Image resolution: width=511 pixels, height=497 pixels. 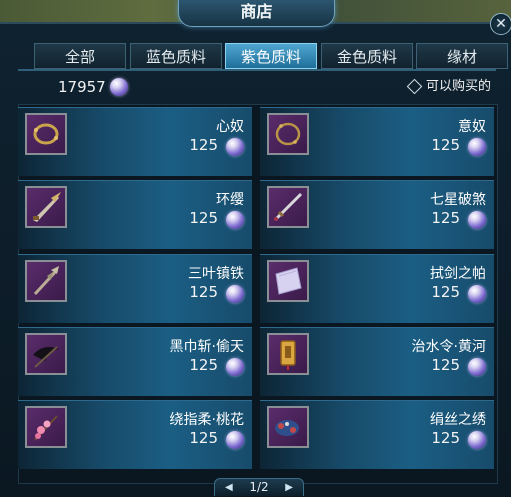 I want to click on shop-item: 意奴 125, so click(x=377, y=141).